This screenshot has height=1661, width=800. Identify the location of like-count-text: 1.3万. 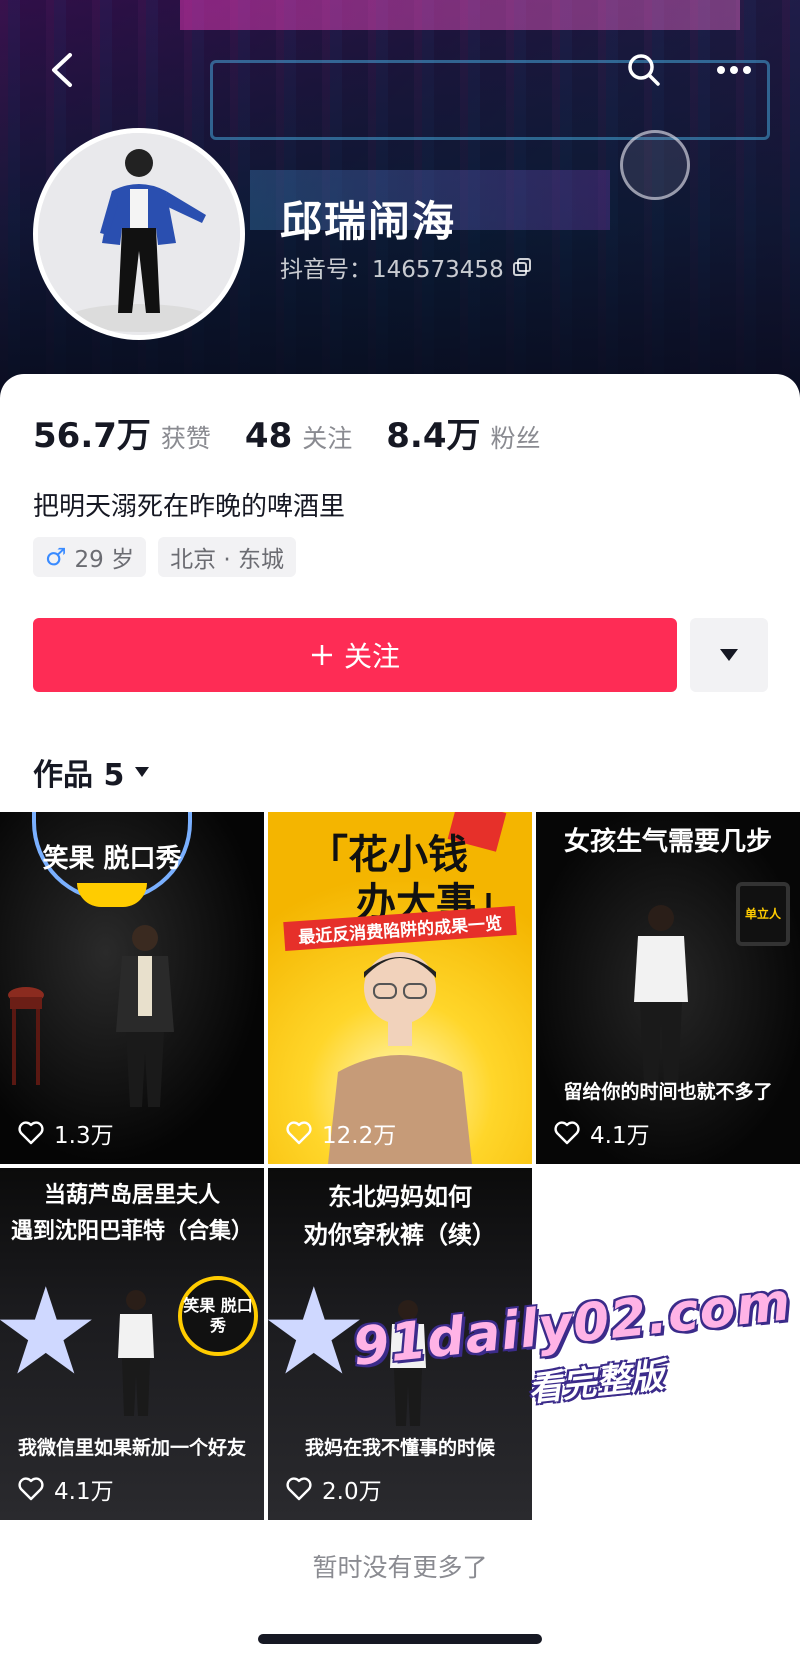
(84, 1136).